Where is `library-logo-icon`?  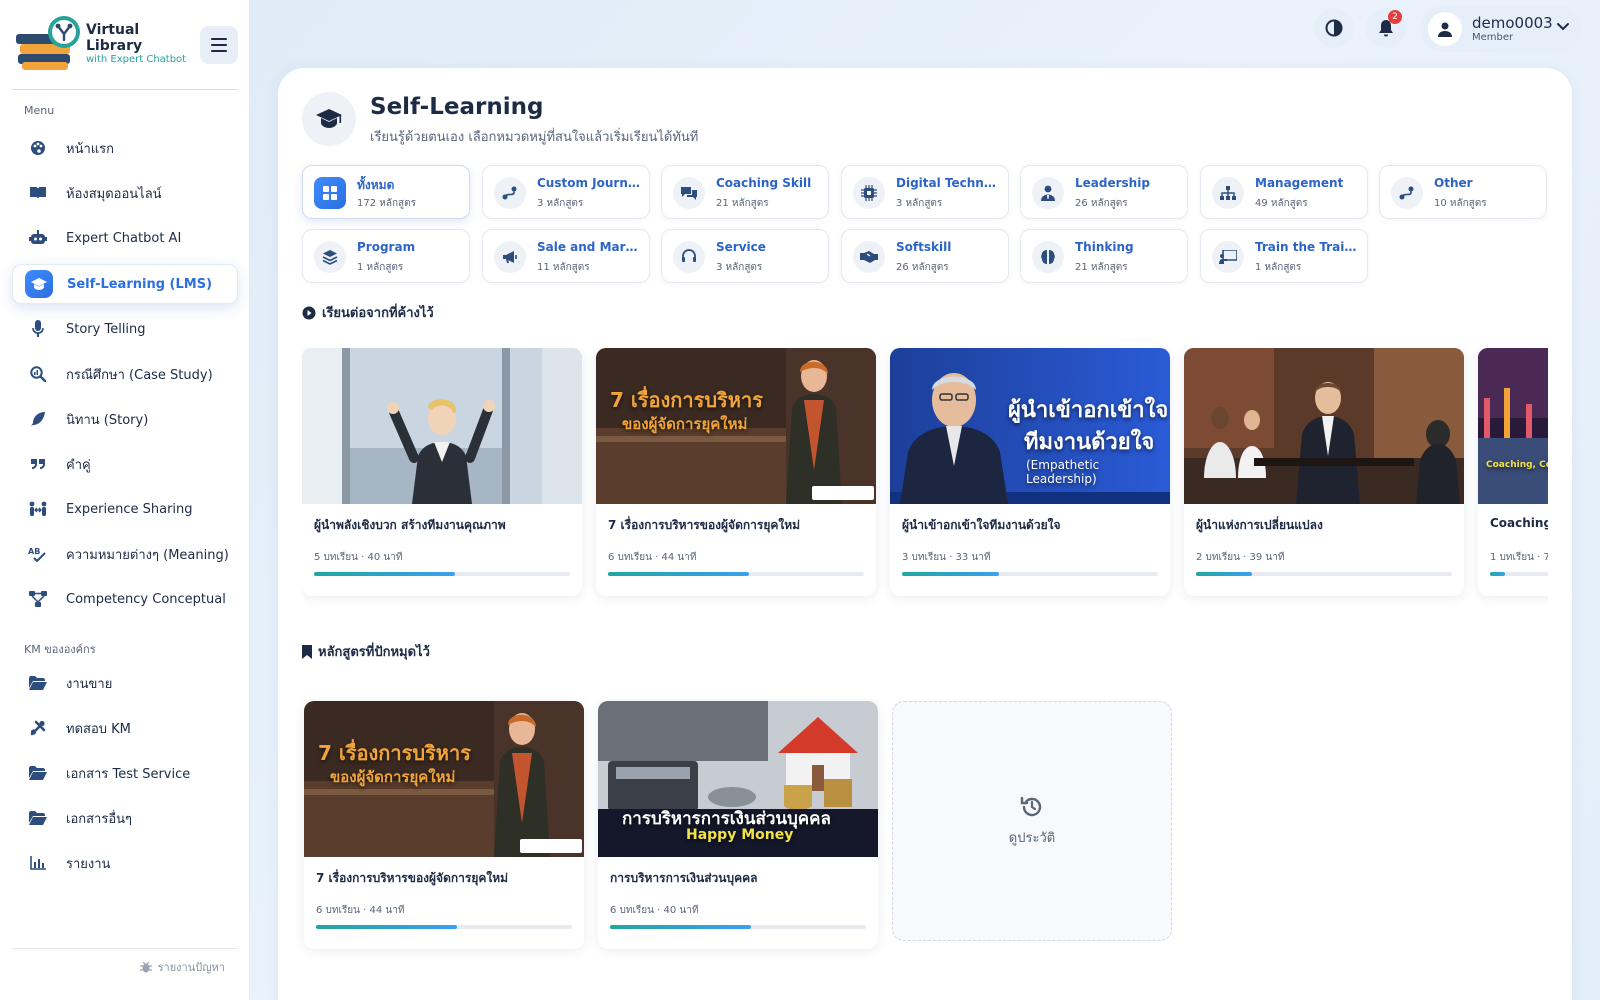 library-logo-icon is located at coordinates (48, 43).